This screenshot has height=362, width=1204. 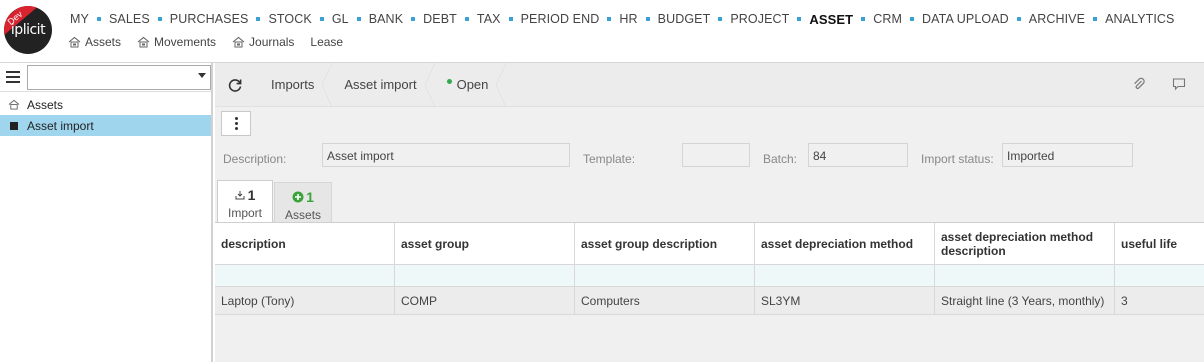 I want to click on nav-item-asset: ASSET, so click(x=831, y=19).